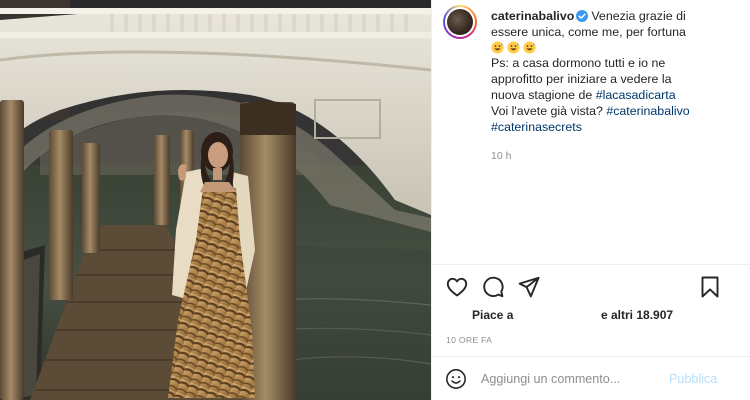  Describe the element at coordinates (456, 379) in the screenshot. I see `emoji-smile-icon` at that location.